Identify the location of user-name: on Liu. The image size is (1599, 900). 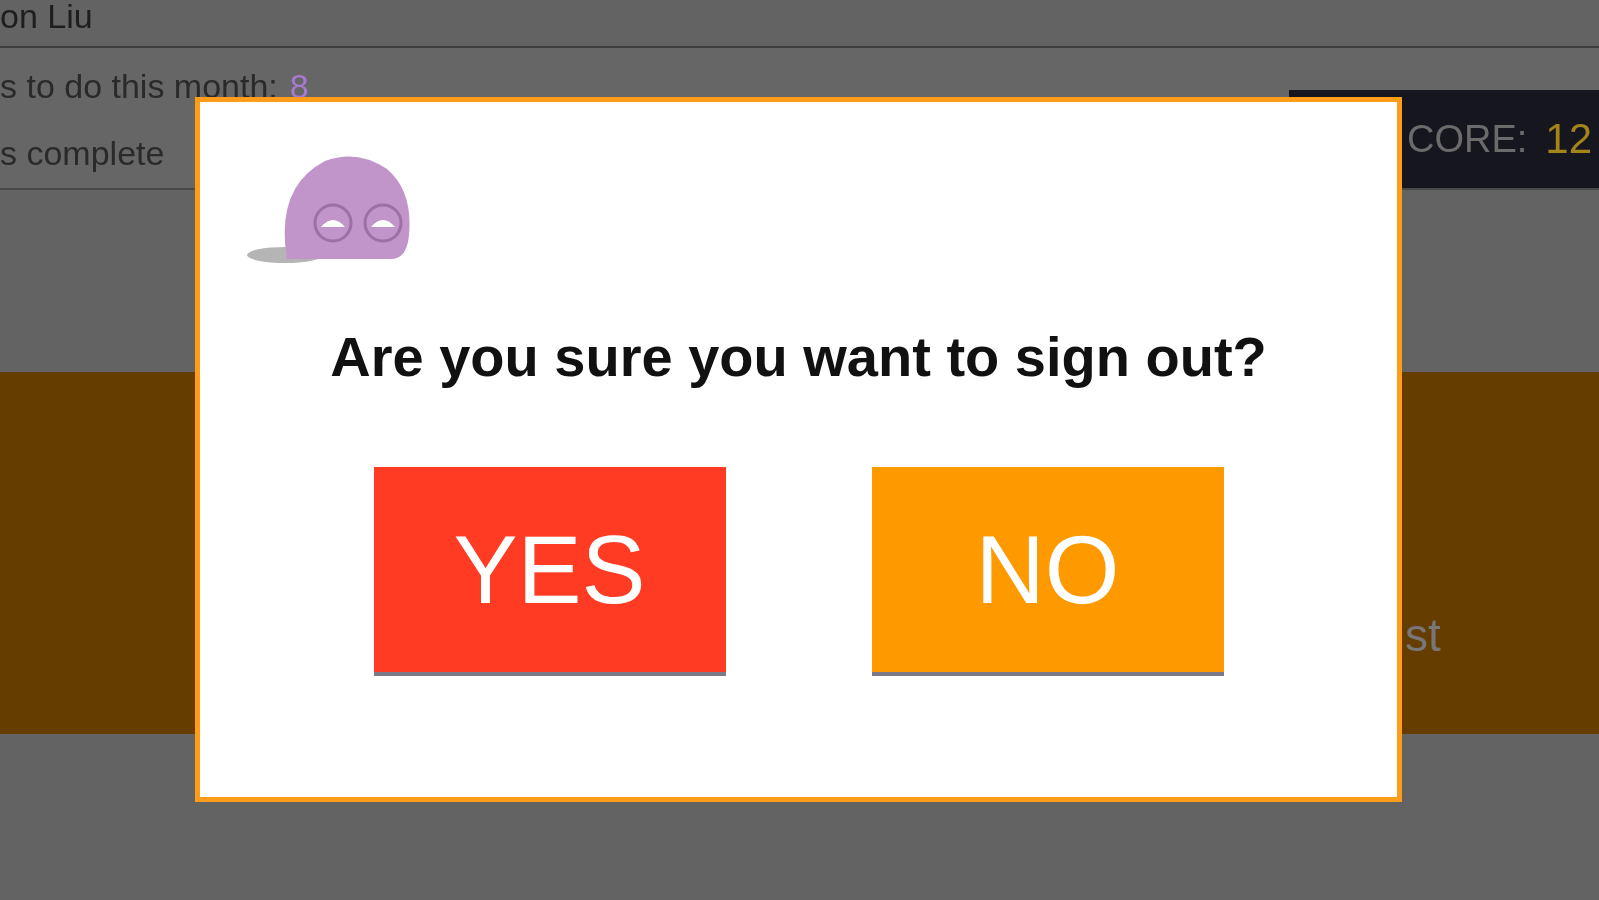
(46, 18).